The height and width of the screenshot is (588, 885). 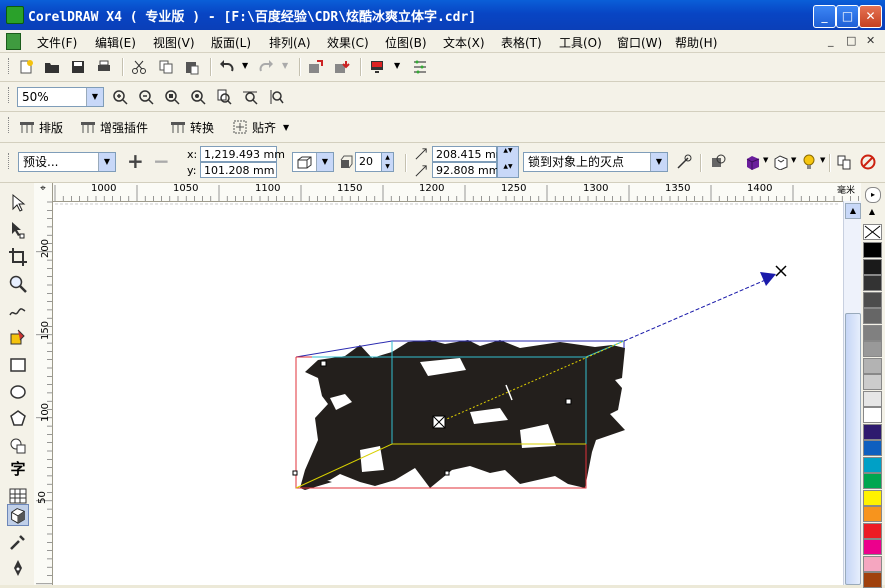 What do you see at coordinates (238, 170) in the screenshot?
I see `y-position-field: 101.208 mm` at bounding box center [238, 170].